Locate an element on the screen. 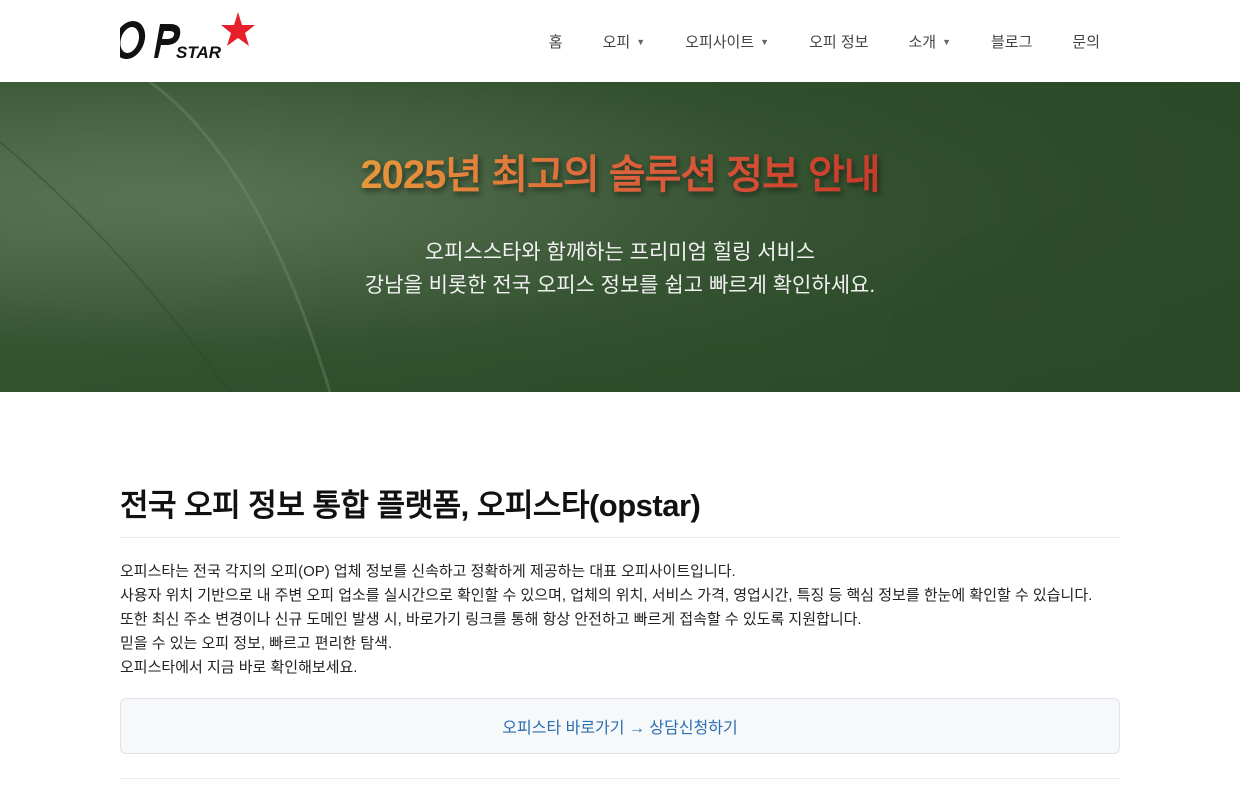  description-line: 오피스타에서 지금 바로 확인해보세요. is located at coordinates (239, 667).